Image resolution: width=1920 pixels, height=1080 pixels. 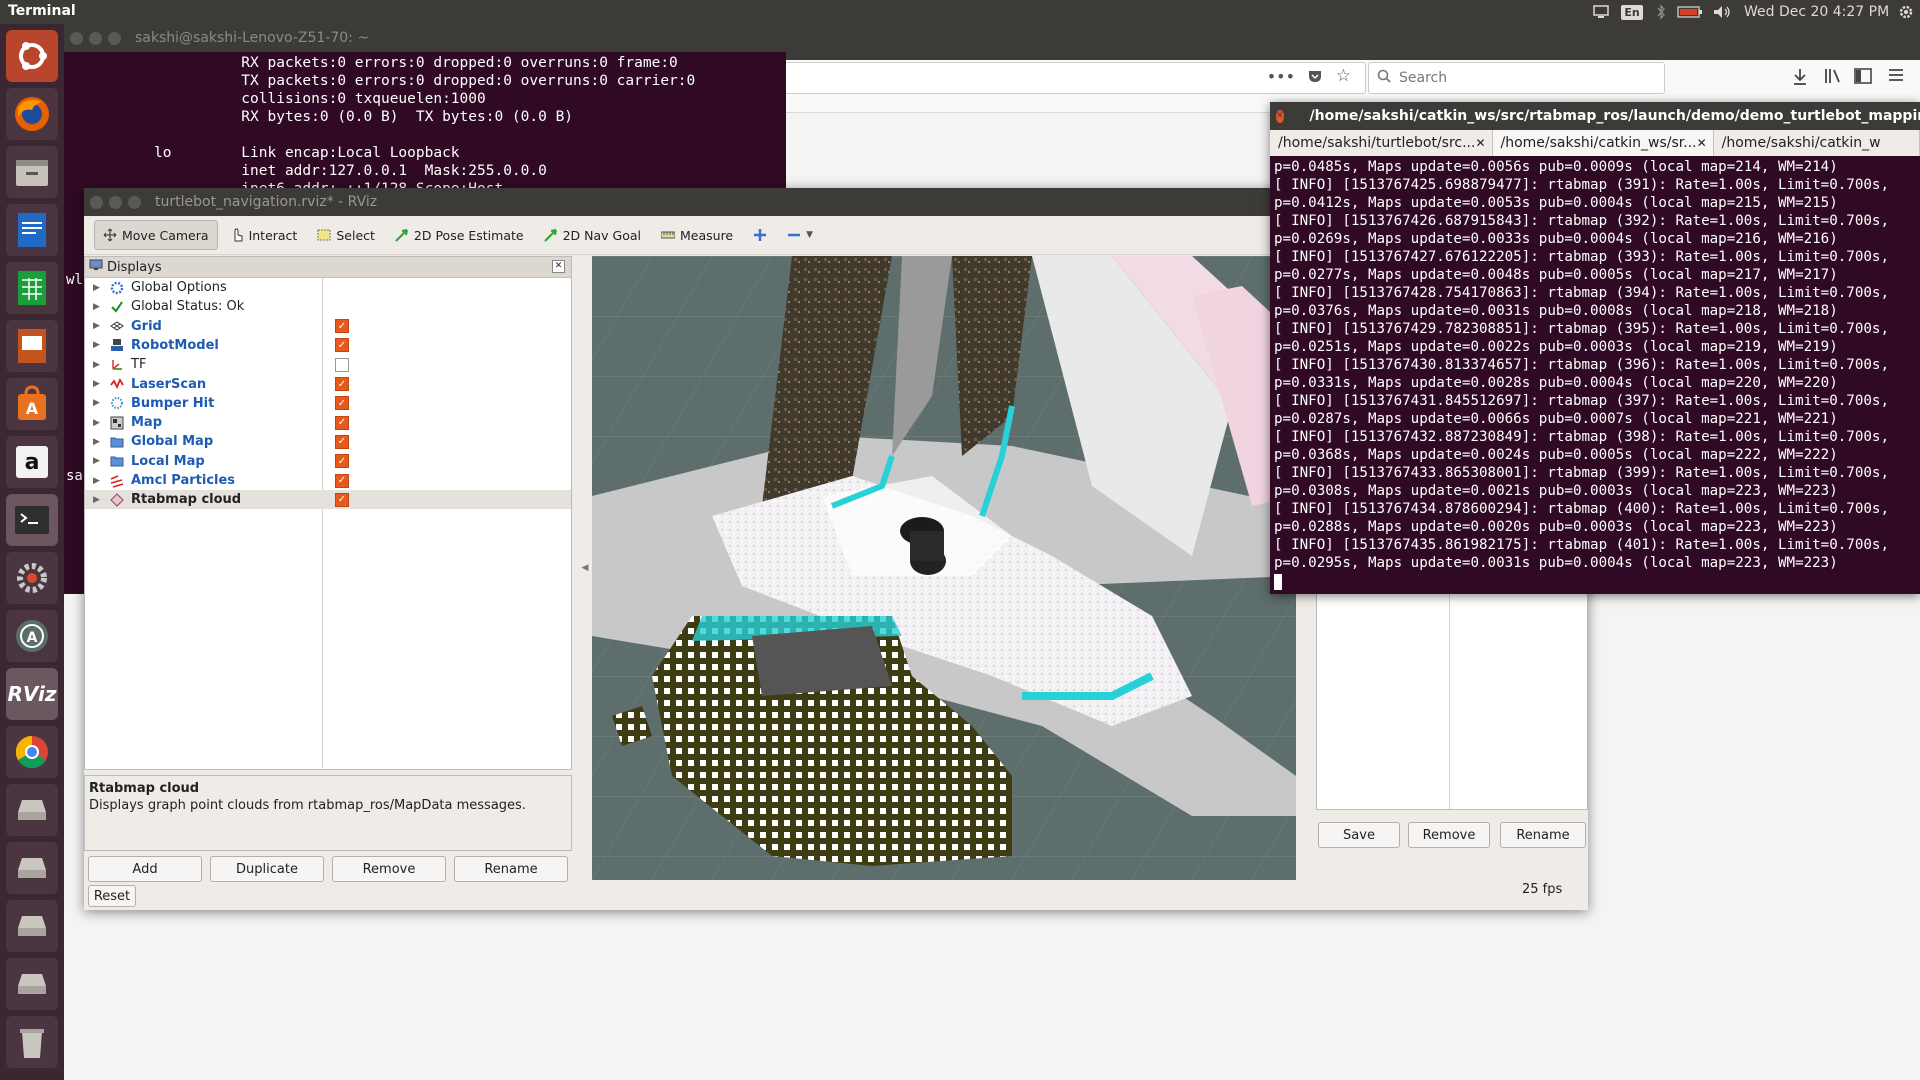 What do you see at coordinates (328, 461) in the screenshot?
I see `display-item-local-map: ▶ Local Map ✓` at bounding box center [328, 461].